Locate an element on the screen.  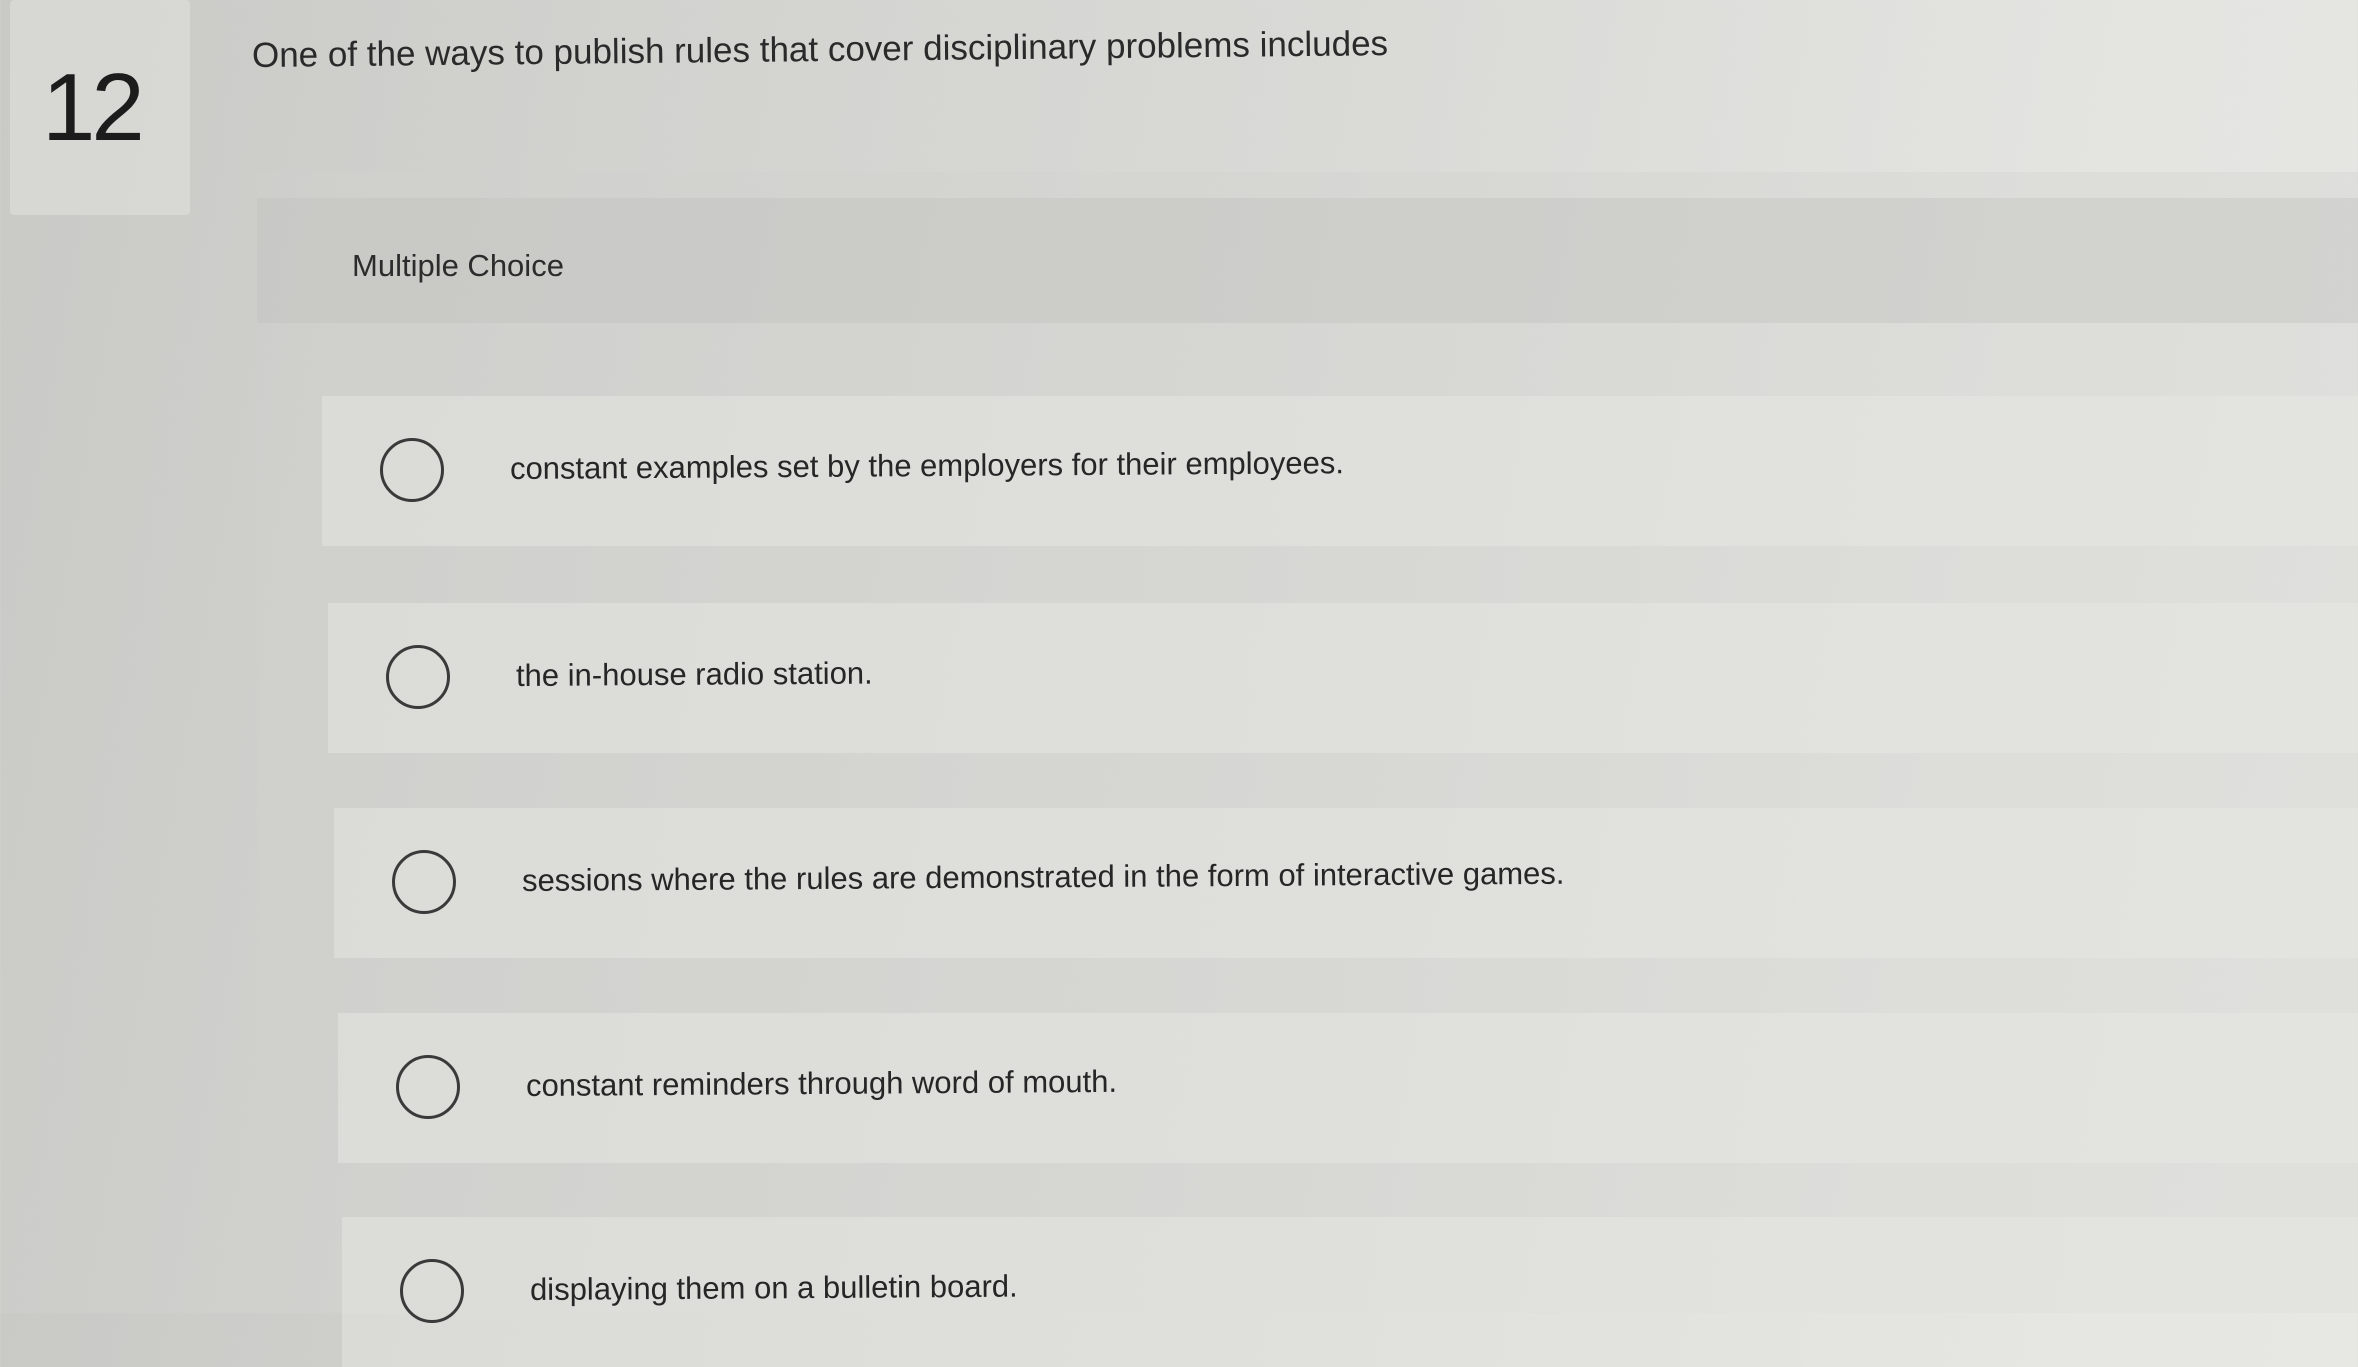
question-number: 12 is located at coordinates (93, 107).